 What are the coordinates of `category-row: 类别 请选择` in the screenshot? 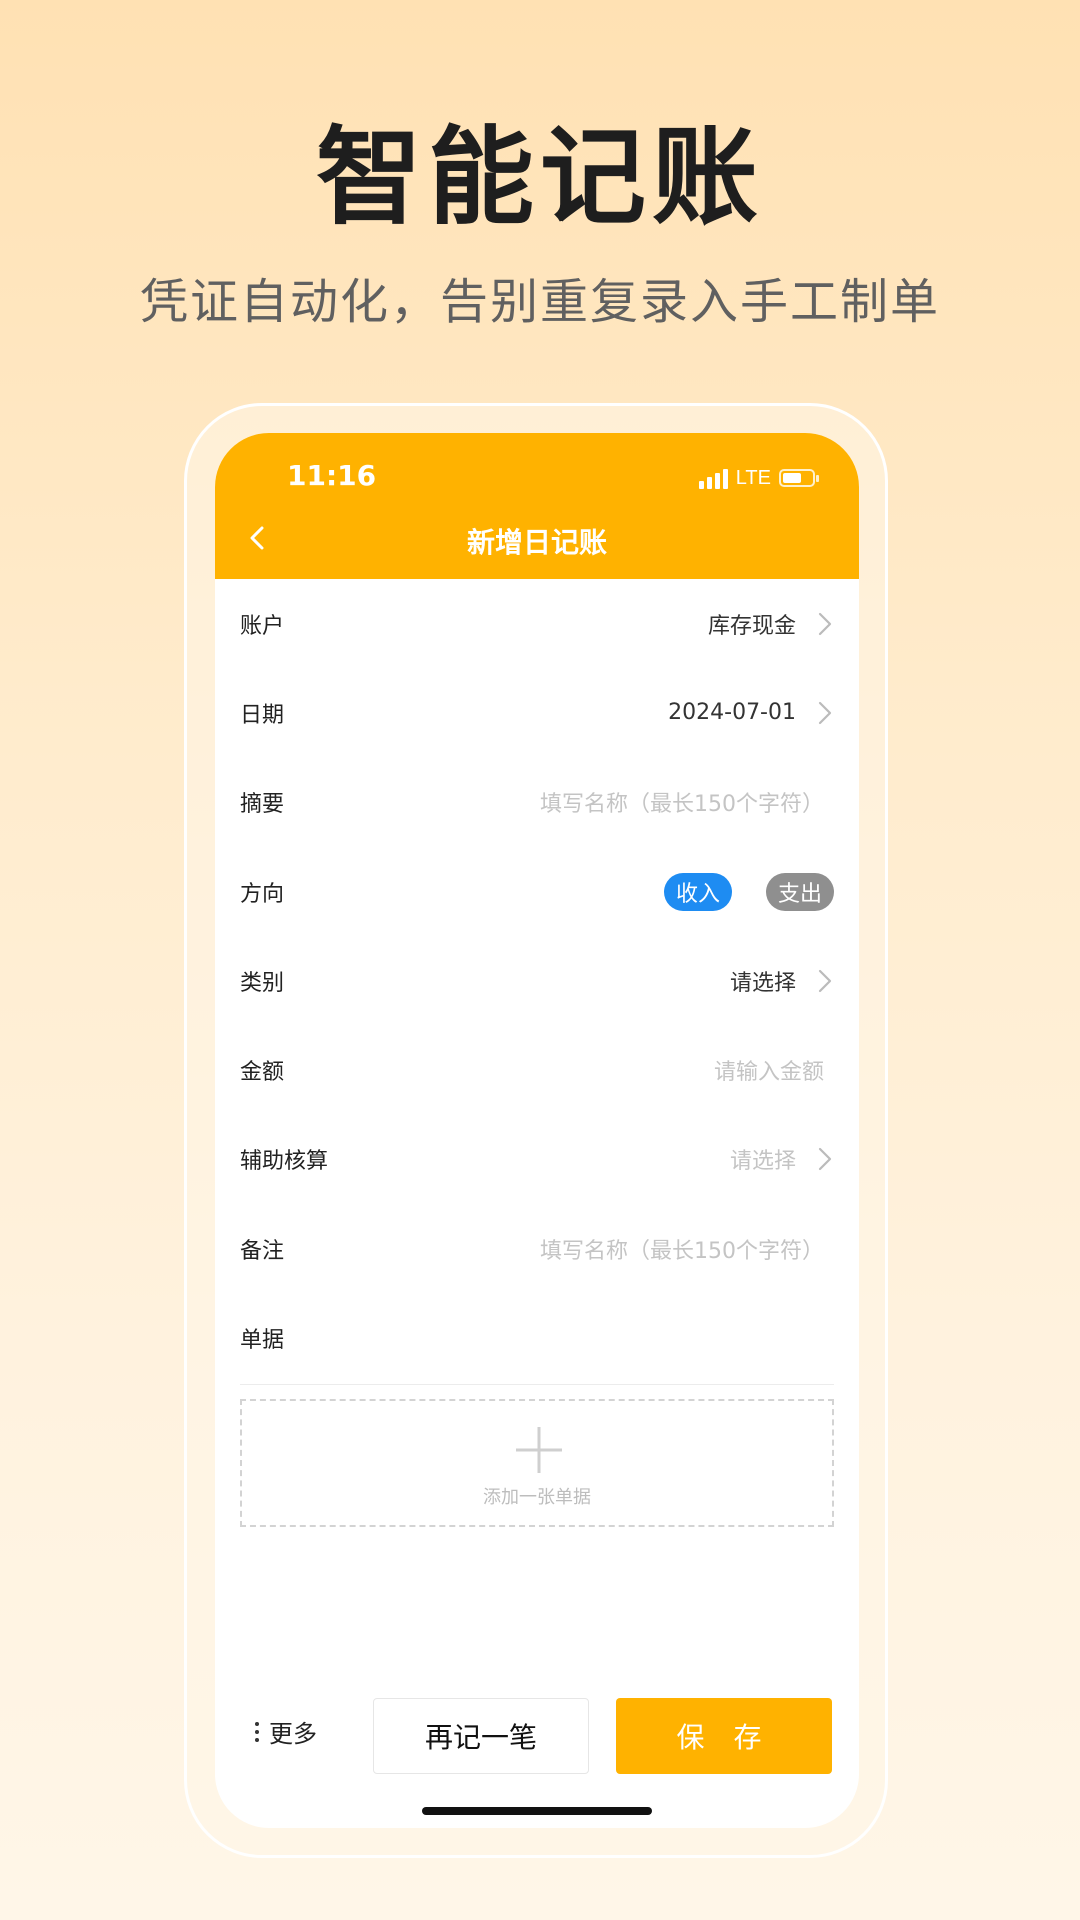 It's located at (537, 980).